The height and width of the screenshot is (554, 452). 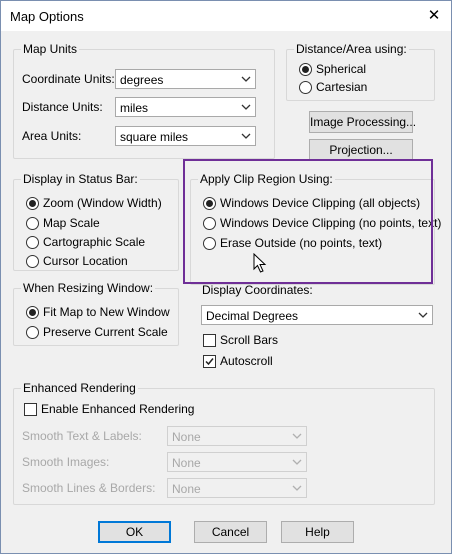 What do you see at coordinates (249, 340) in the screenshot?
I see `scroll-bars-label: Scroll Bars` at bounding box center [249, 340].